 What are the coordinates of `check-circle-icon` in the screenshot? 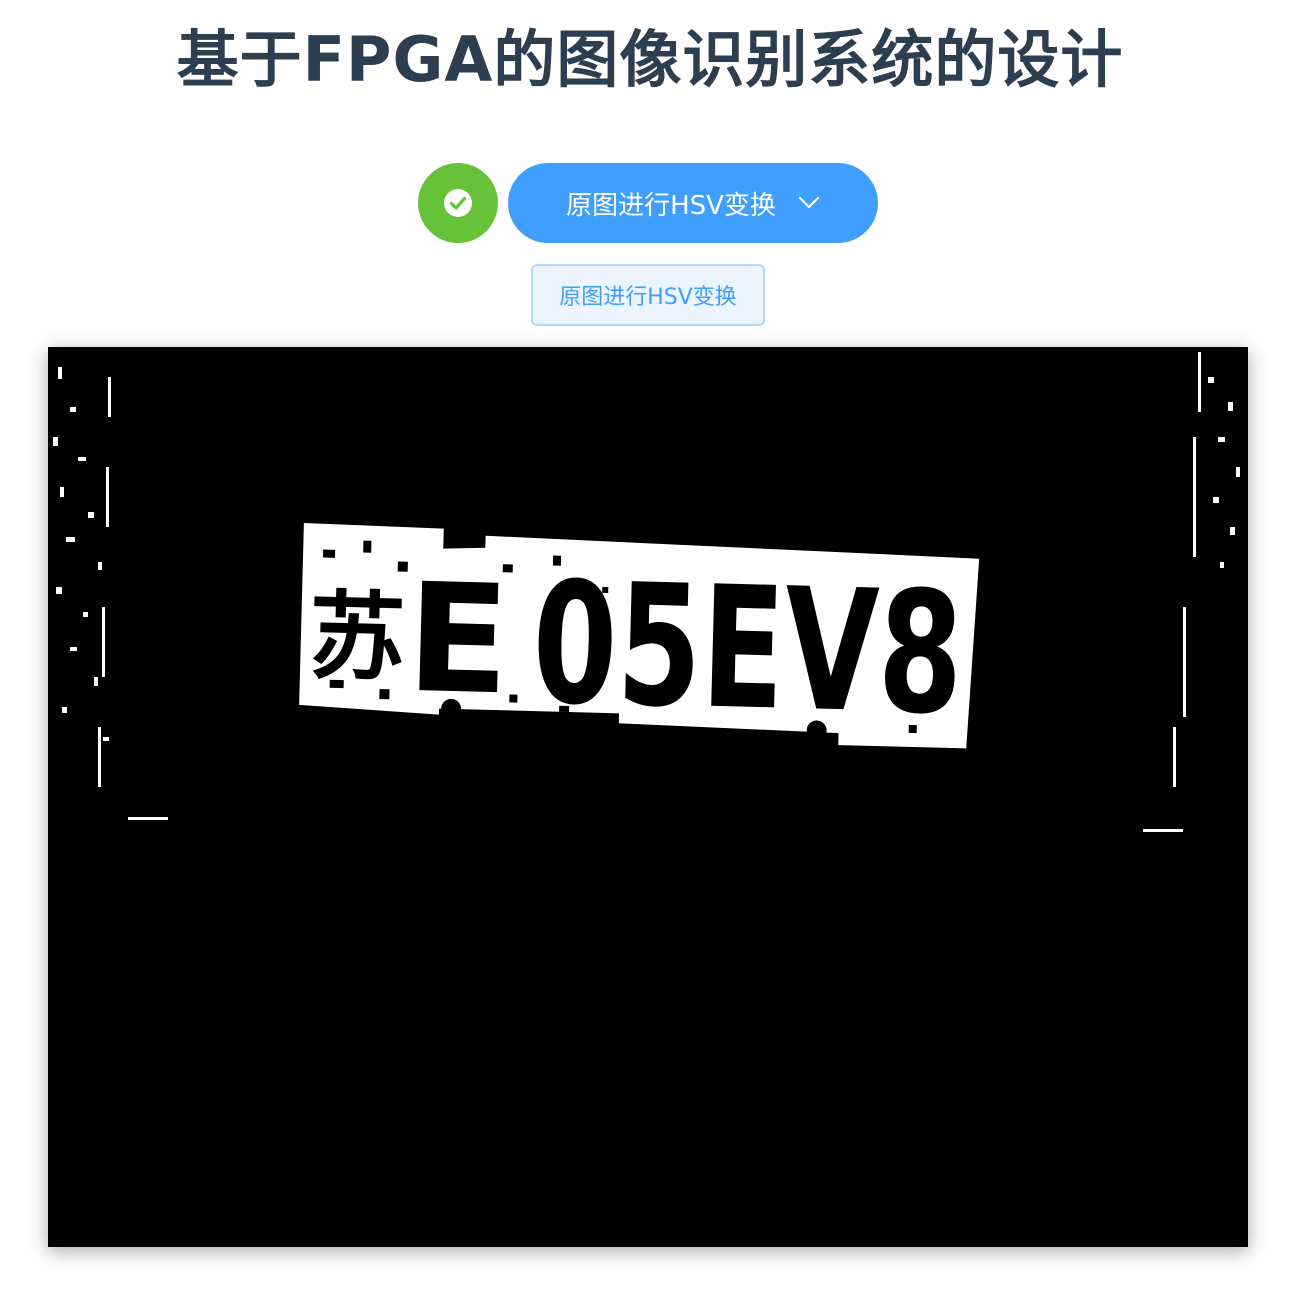 It's located at (458, 203).